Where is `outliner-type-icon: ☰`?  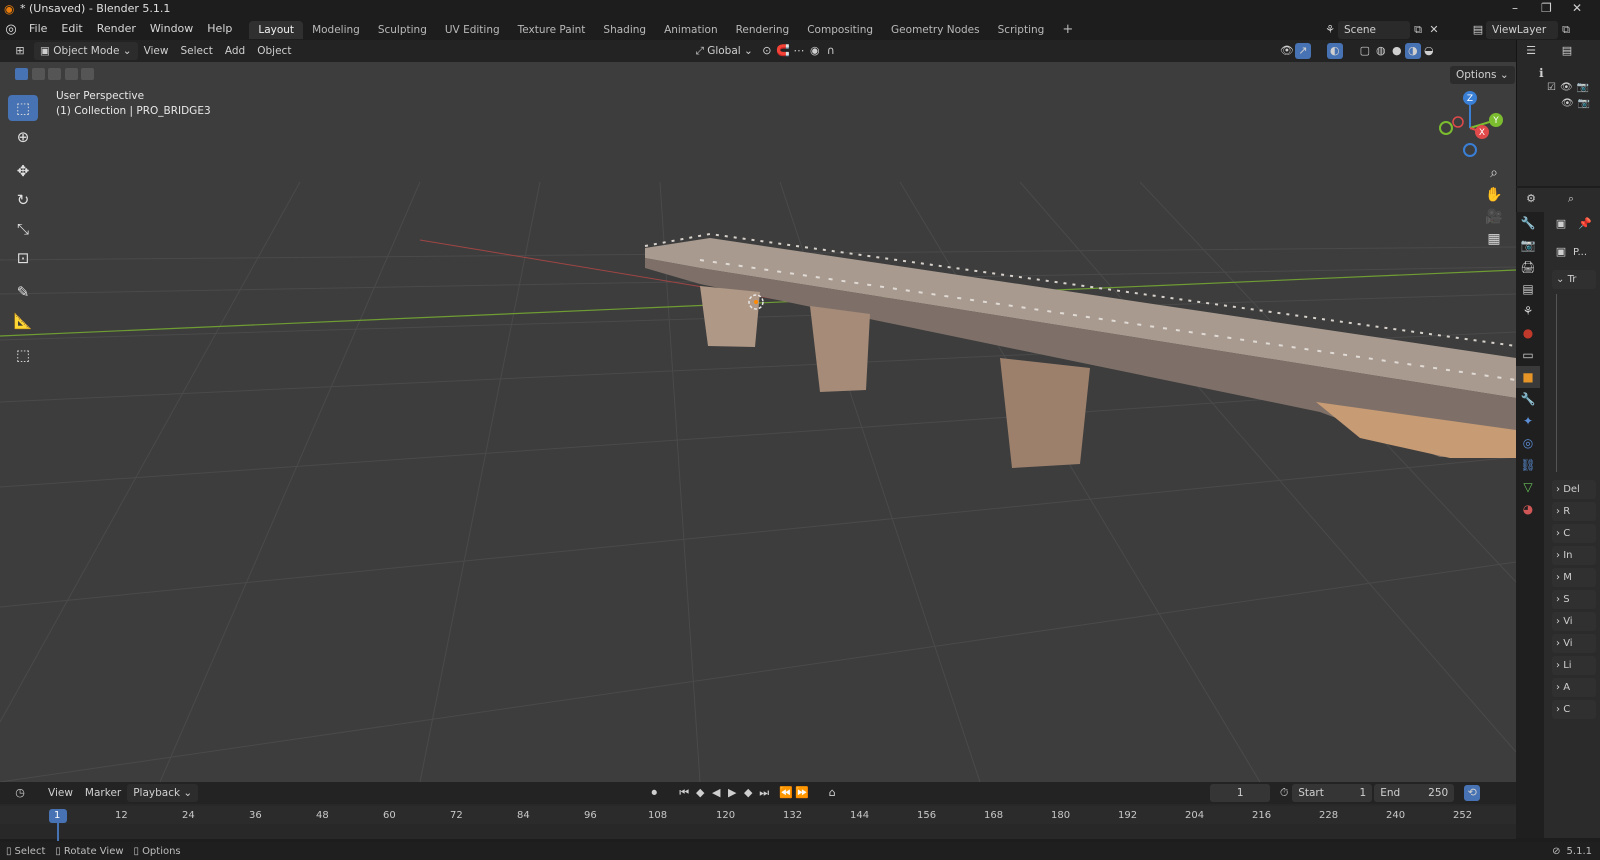 outliner-type-icon: ☰ is located at coordinates (1531, 51).